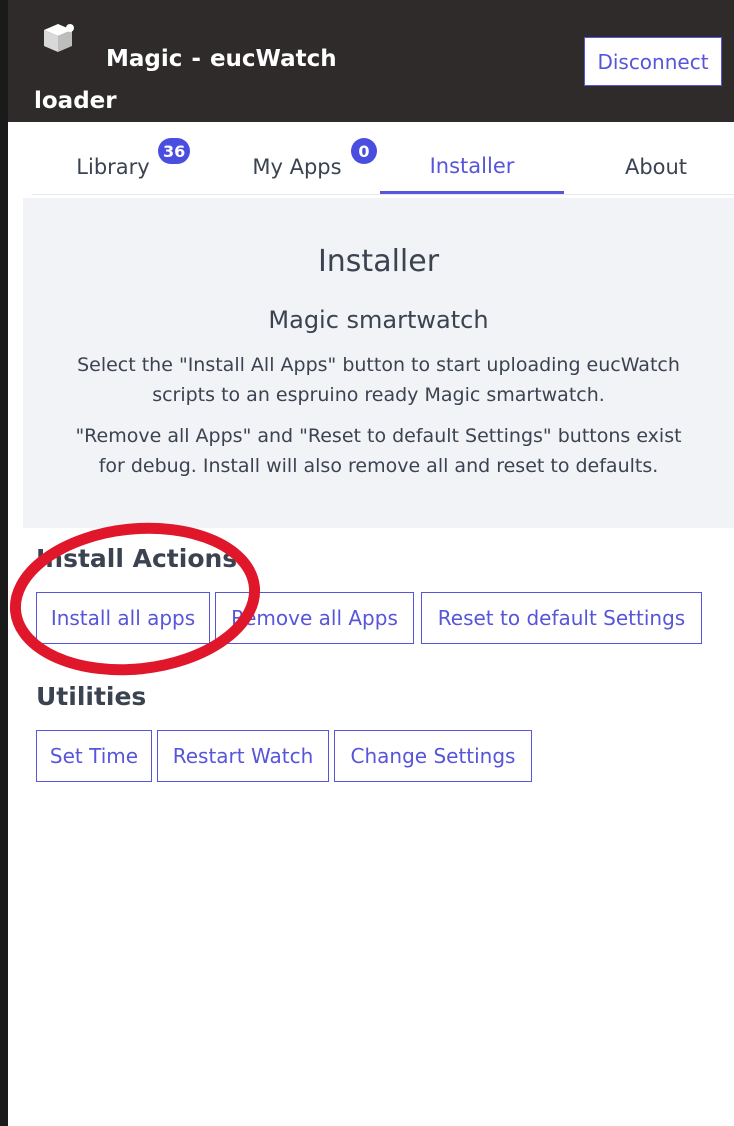 This screenshot has width=734, height=1126. I want to click on tab-bar: Library 36 My Apps 0 Installer About, so click(371, 159).